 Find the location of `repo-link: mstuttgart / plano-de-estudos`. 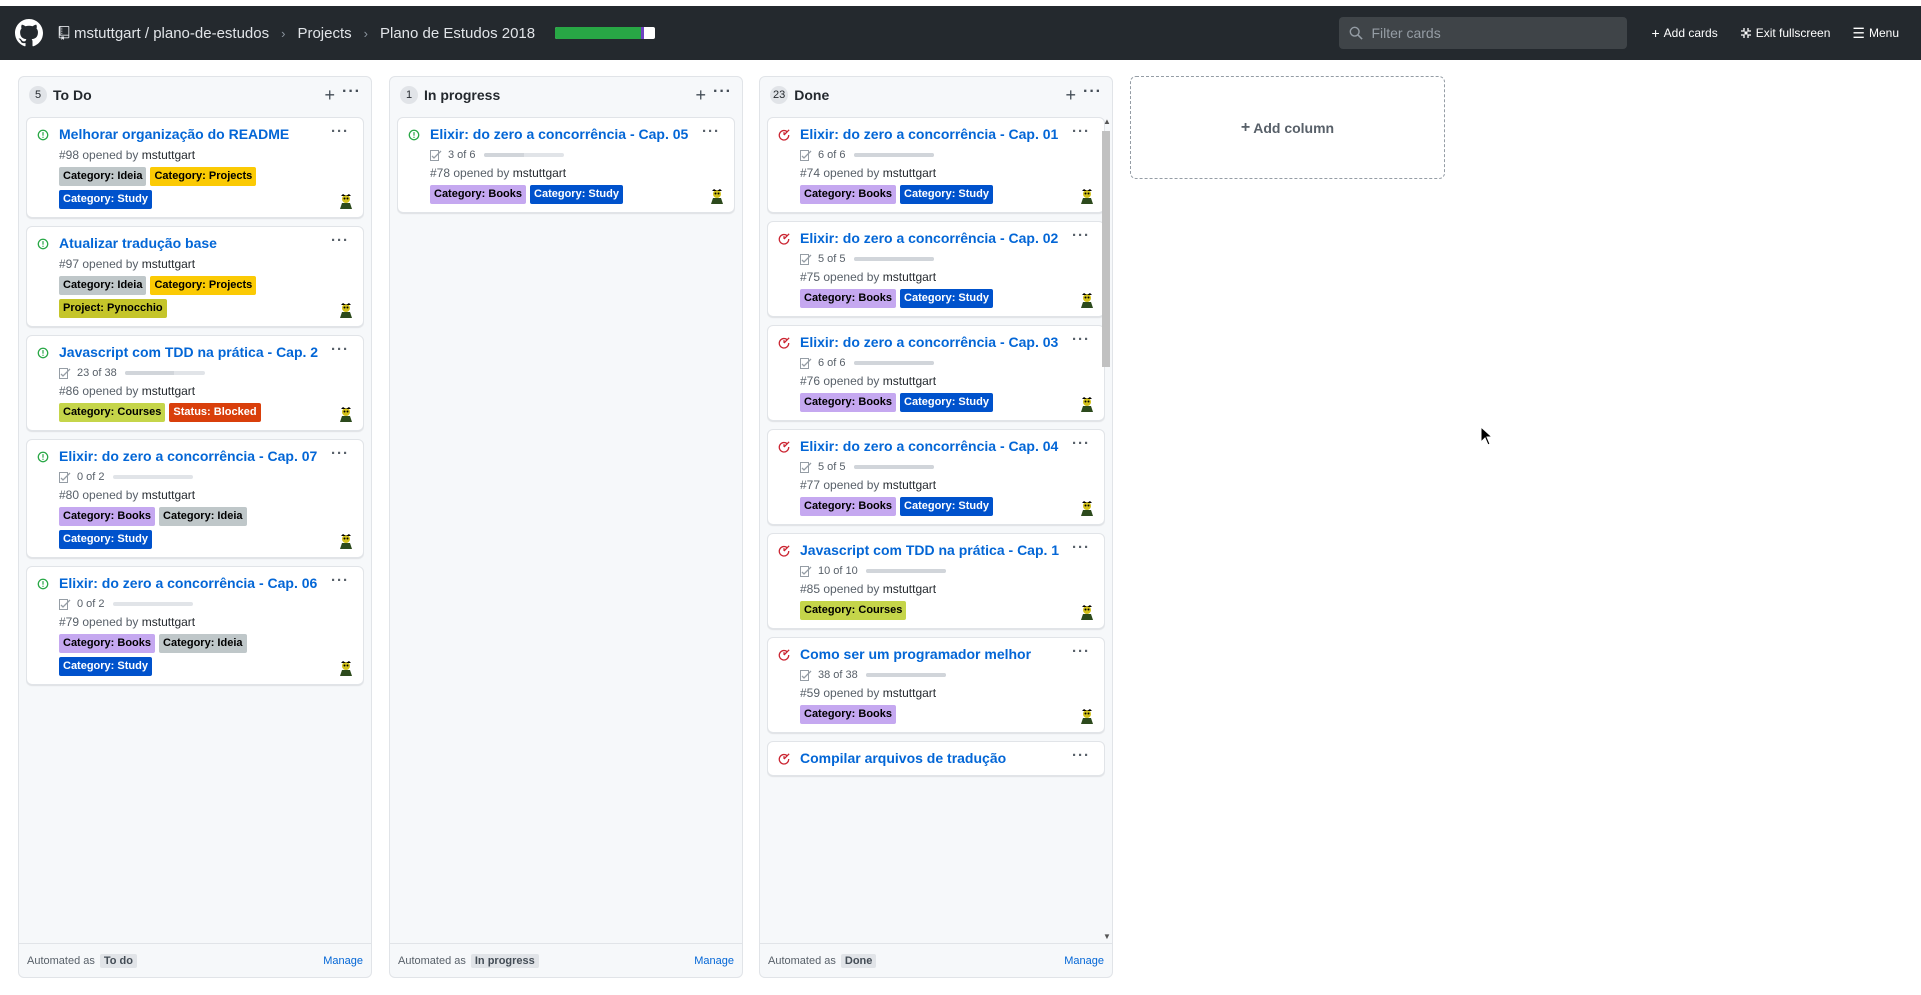

repo-link: mstuttgart / plano-de-estudos is located at coordinates (171, 33).